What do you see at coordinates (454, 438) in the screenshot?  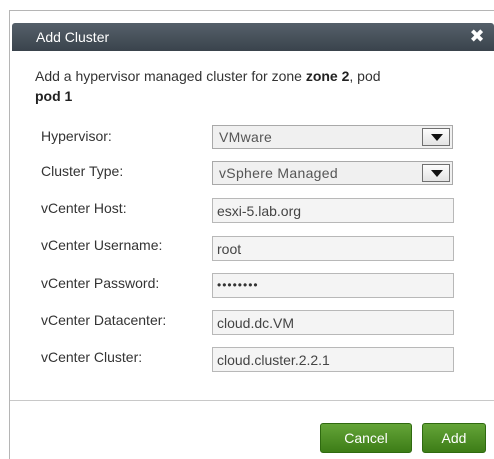 I see `add-button: Add` at bounding box center [454, 438].